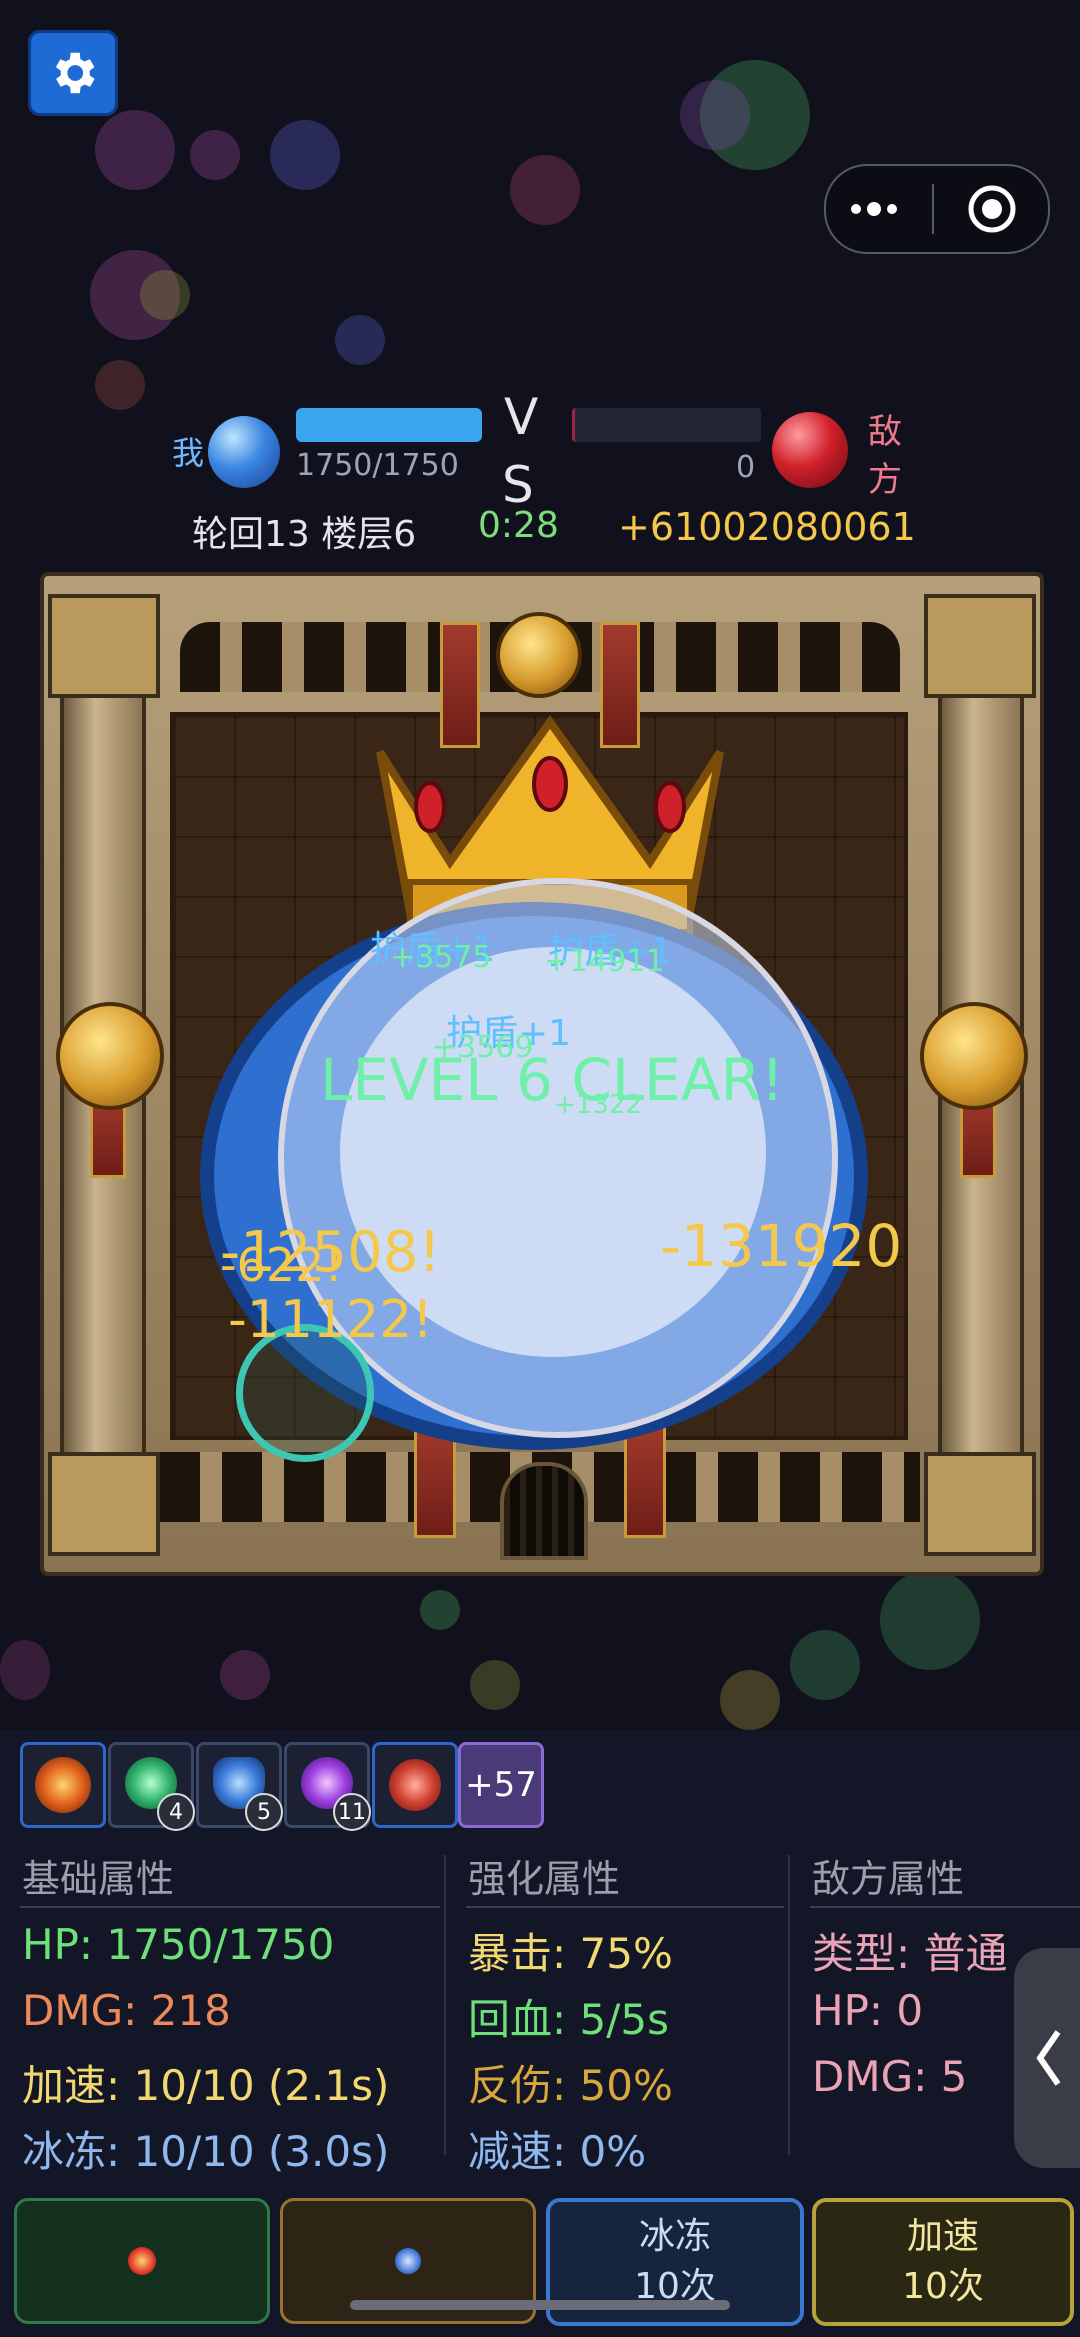  I want to click on damage-text: -131920, so click(780, 1246).